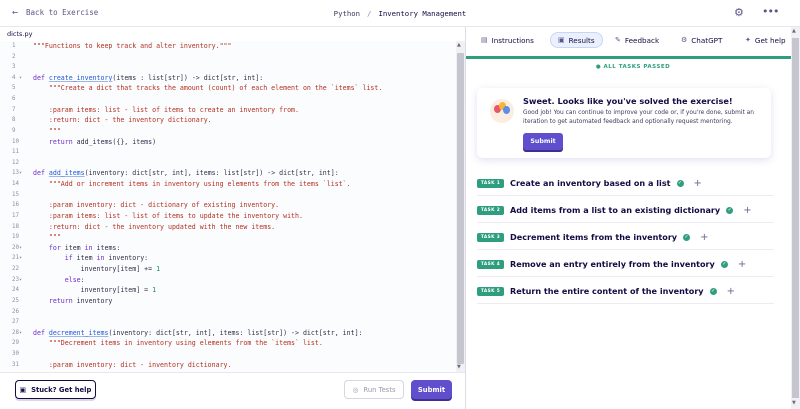 The height and width of the screenshot is (409, 800). I want to click on panel-scroll-down-icon: ▼, so click(794, 403).